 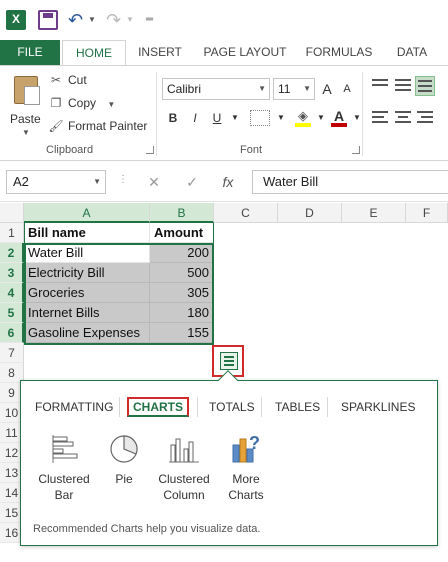 What do you see at coordinates (356, 150) in the screenshot?
I see `font-launcher-icon` at bounding box center [356, 150].